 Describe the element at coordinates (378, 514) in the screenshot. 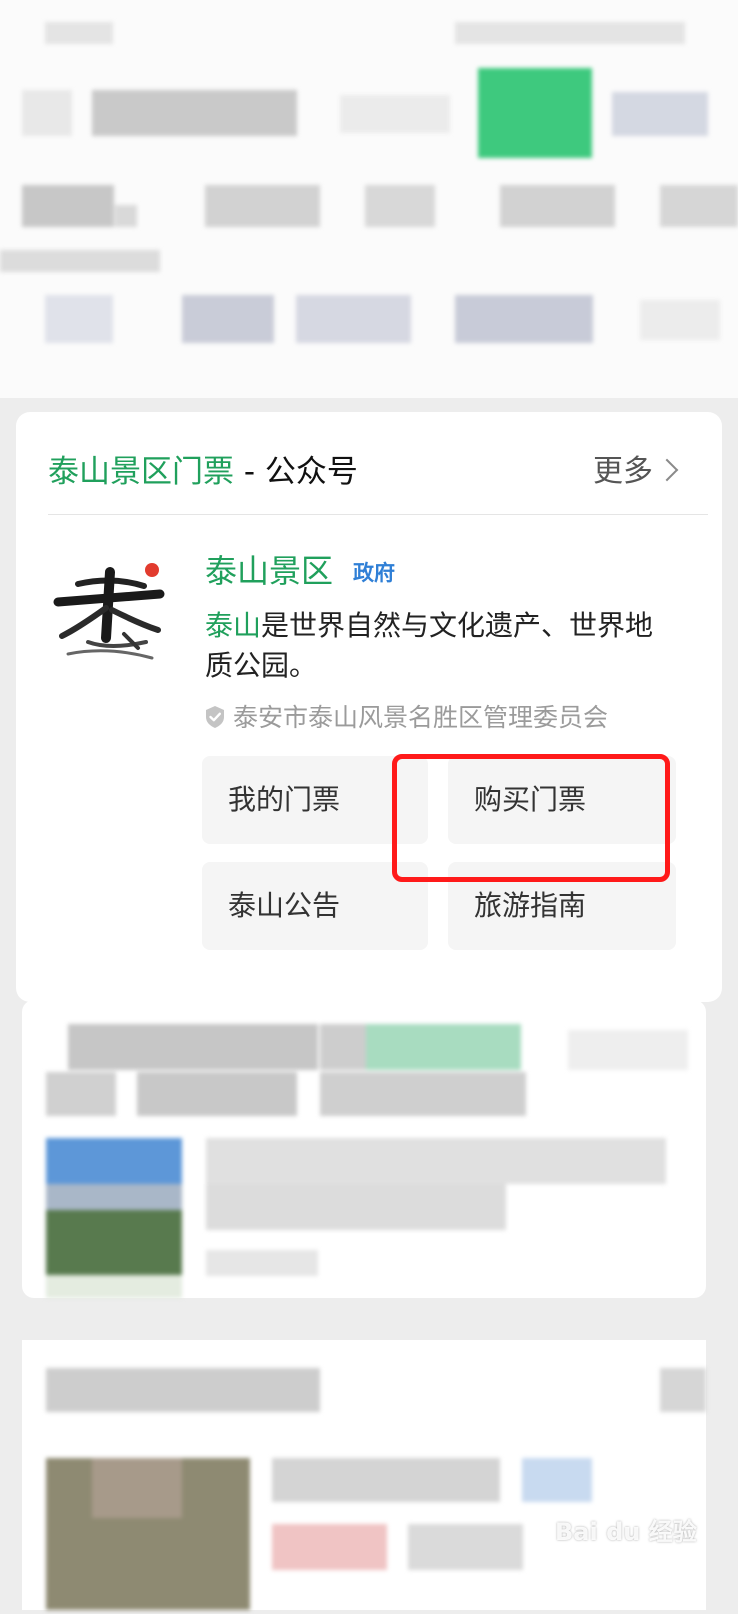

I see `divider` at that location.